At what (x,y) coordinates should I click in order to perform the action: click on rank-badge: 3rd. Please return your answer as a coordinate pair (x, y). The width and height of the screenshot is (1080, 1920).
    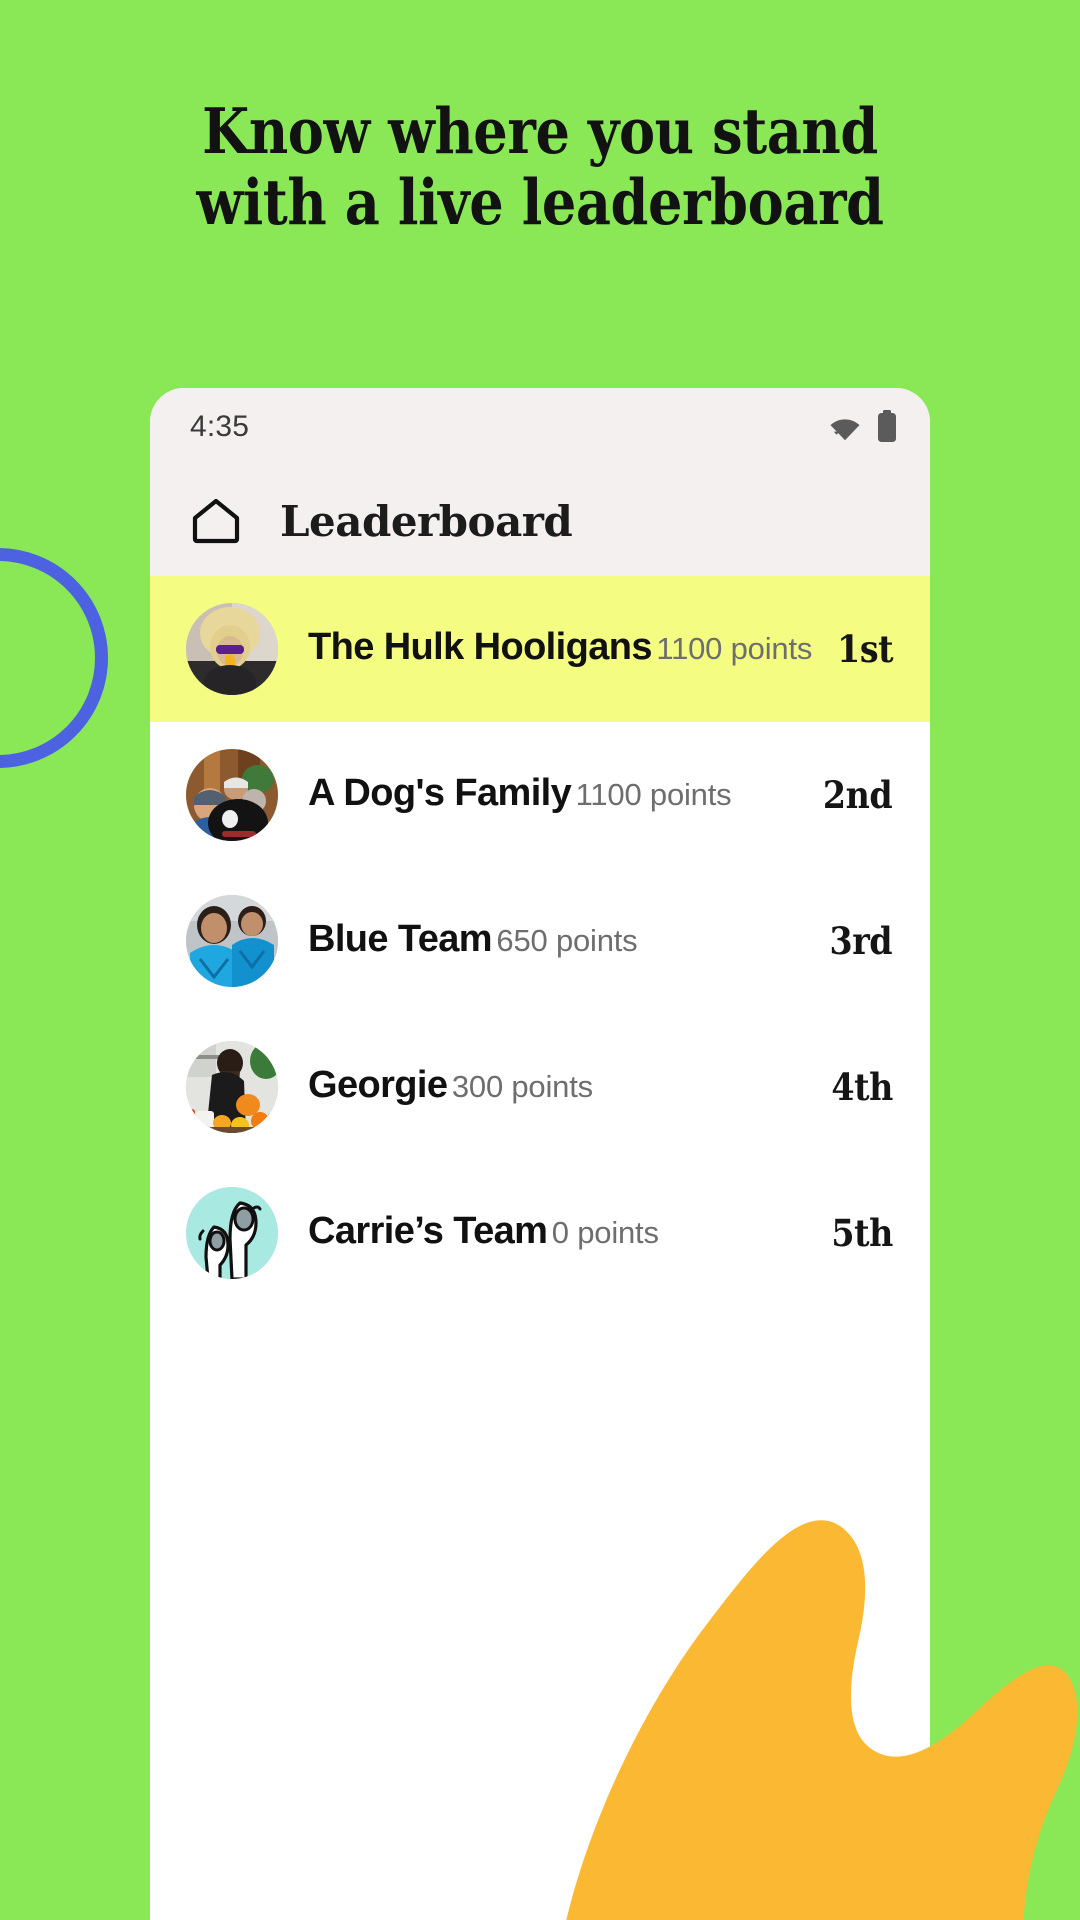
    Looking at the image, I should click on (861, 941).